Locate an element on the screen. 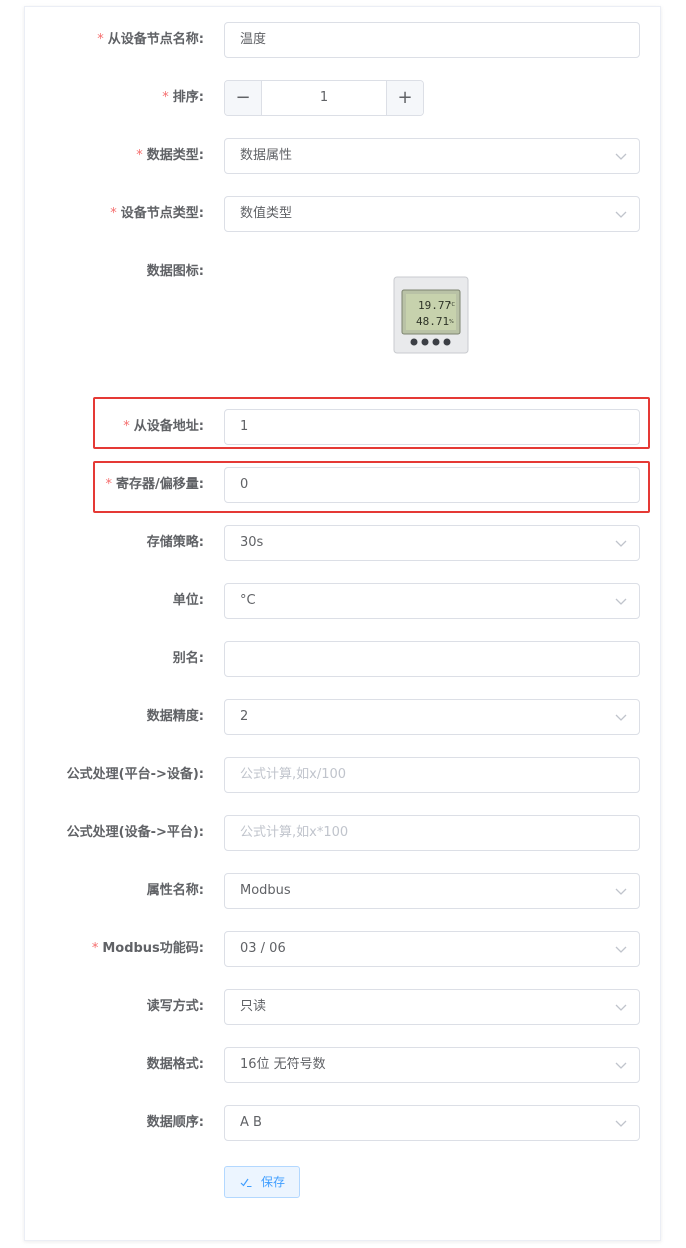  form-row-rw-mode: 读写方式: 只读 is located at coordinates (343, 1007).